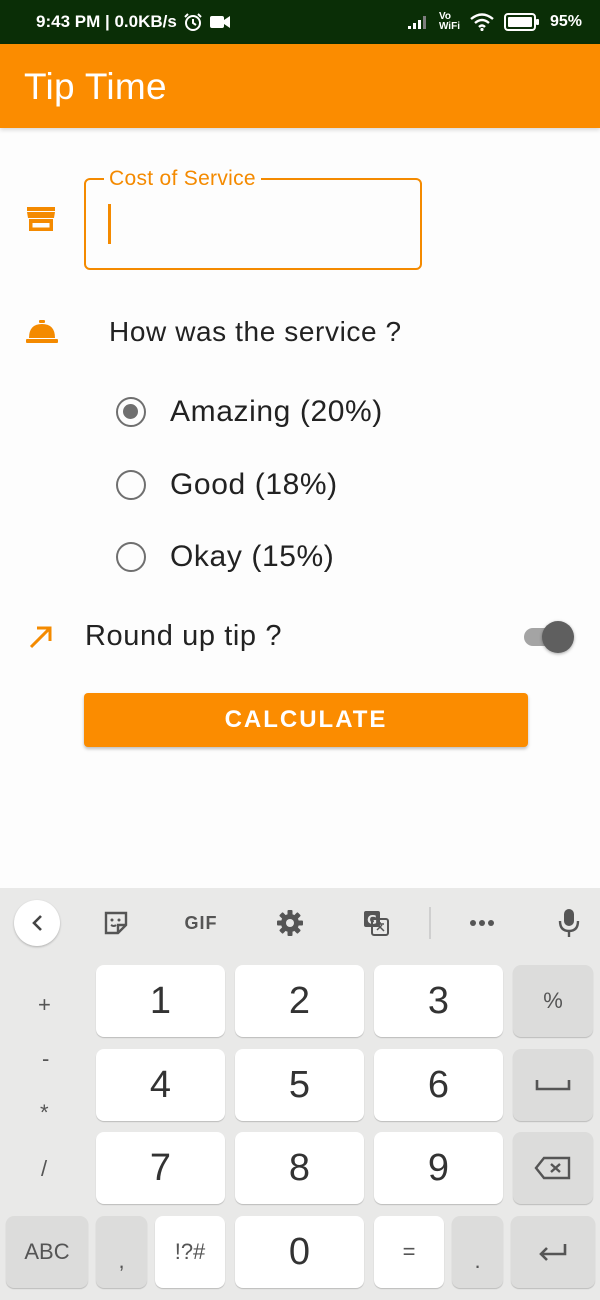 This screenshot has height=1300, width=600. Describe the element at coordinates (300, 86) in the screenshot. I see `app-bar: Tip Time` at that location.